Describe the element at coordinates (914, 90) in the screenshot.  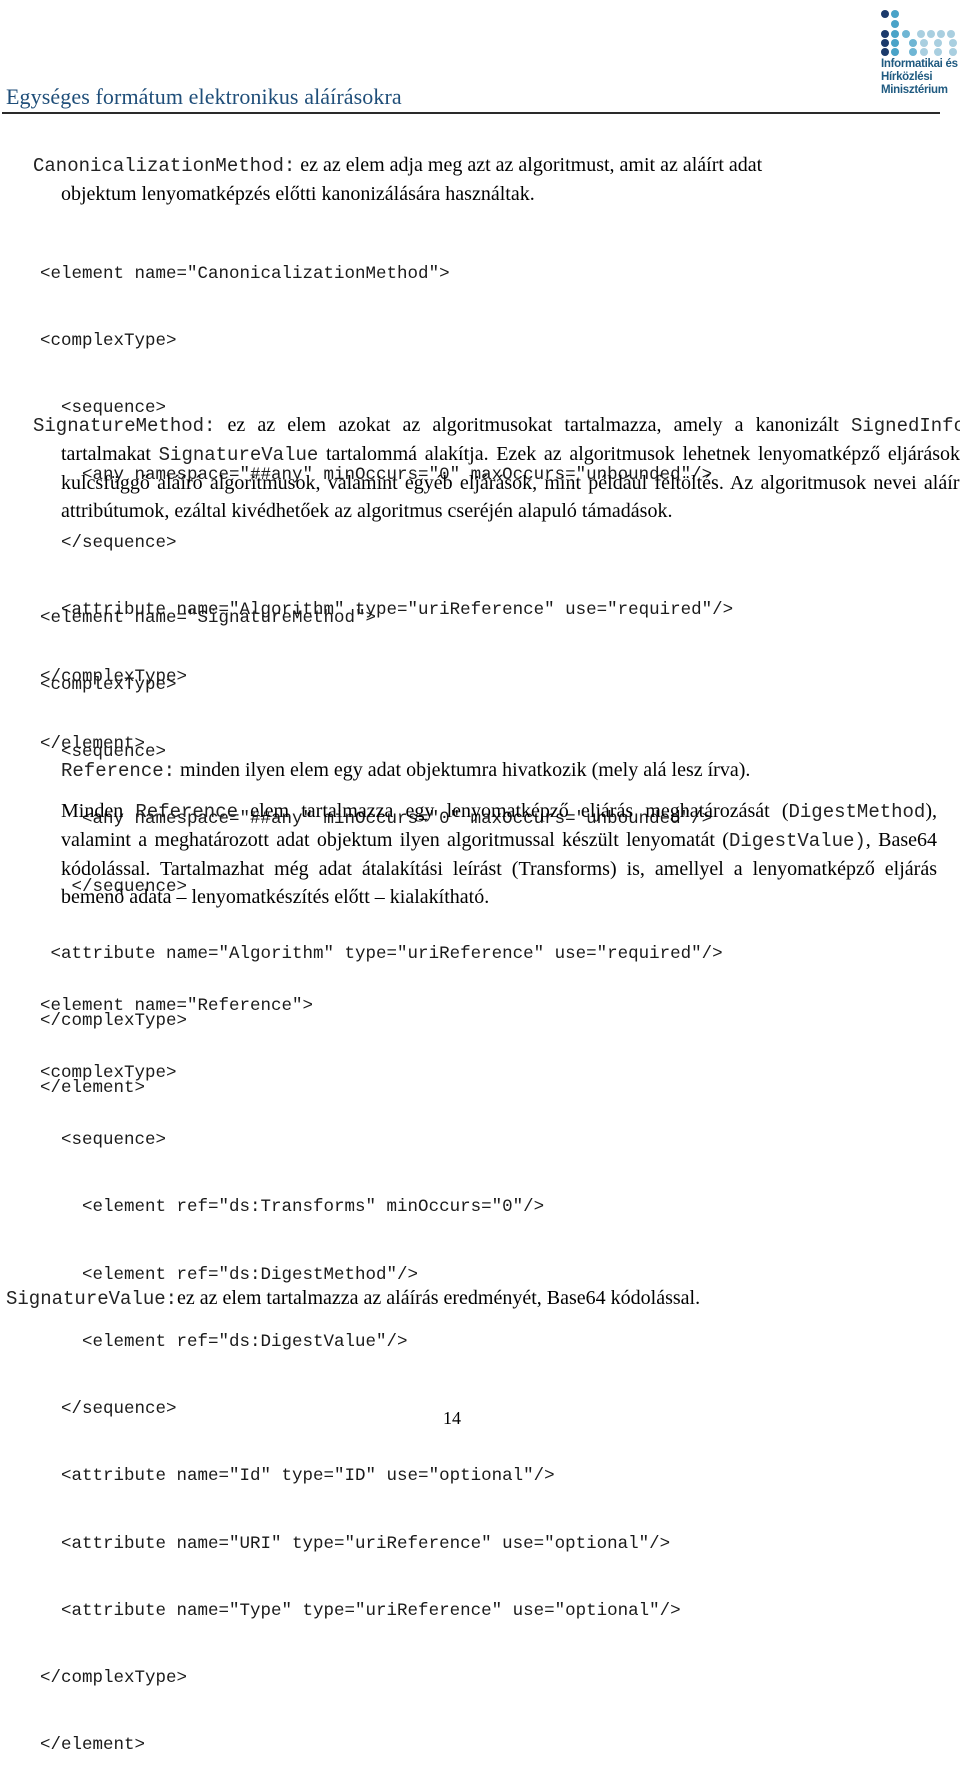
I see `logo-line: Minisztérium` at that location.